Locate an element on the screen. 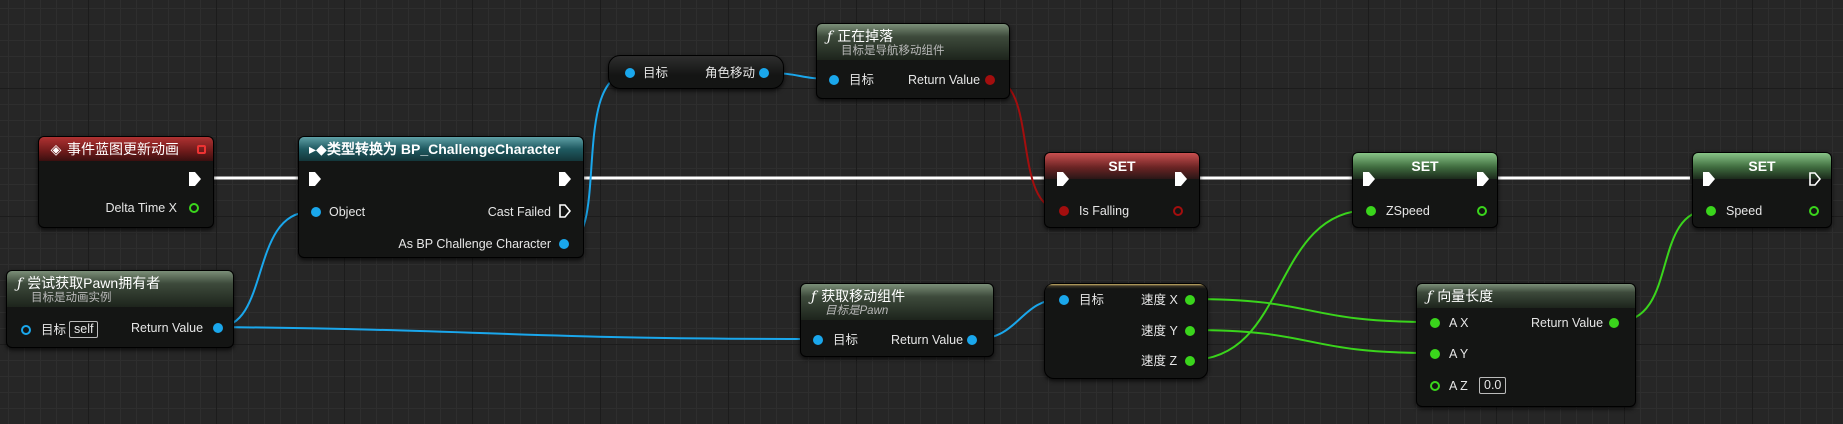 This screenshot has width=1843, height=424. cast-object-pin is located at coordinates (316, 212).